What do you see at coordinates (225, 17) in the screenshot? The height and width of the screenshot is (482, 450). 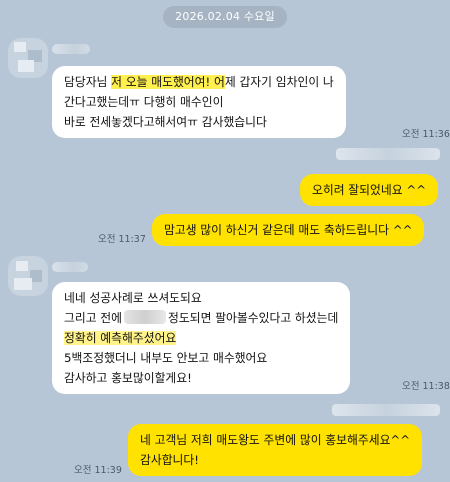 I see `date-divider: 2026.02.04 수요일` at bounding box center [225, 17].